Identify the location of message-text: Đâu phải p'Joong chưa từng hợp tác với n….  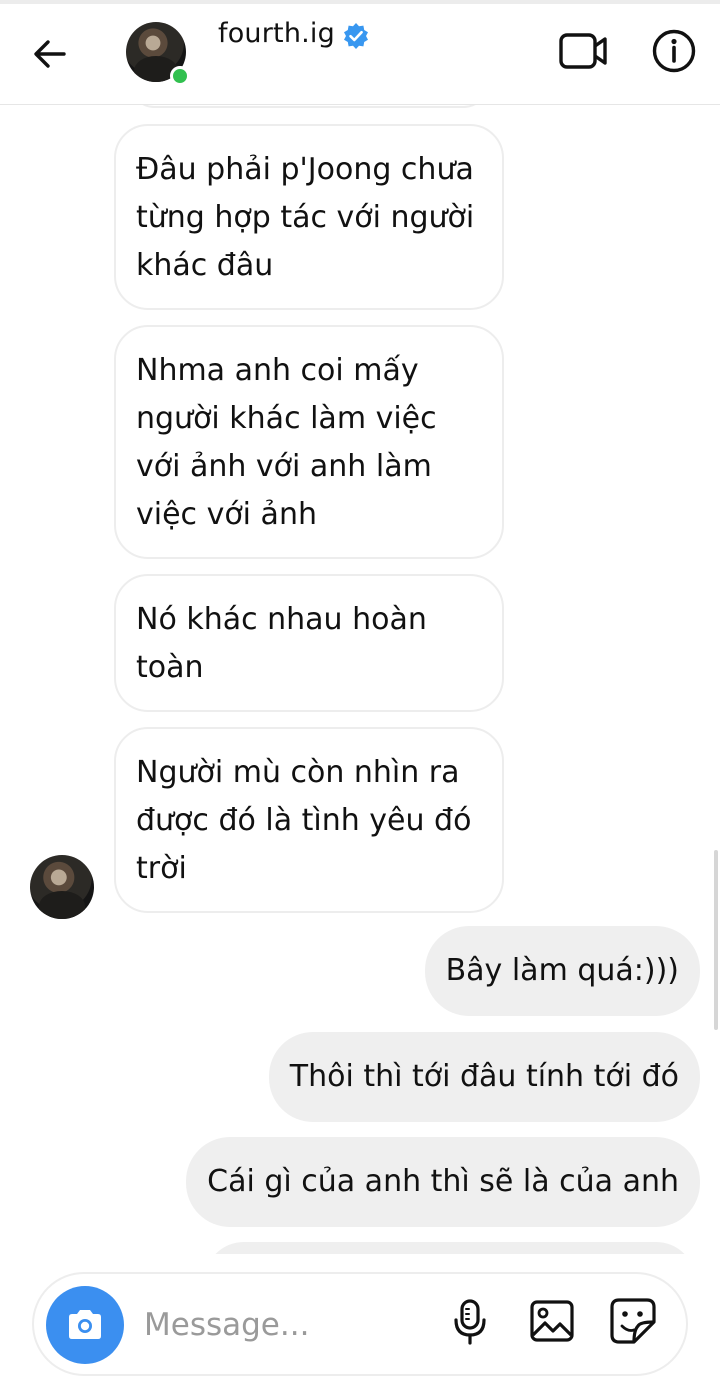
(305, 217).